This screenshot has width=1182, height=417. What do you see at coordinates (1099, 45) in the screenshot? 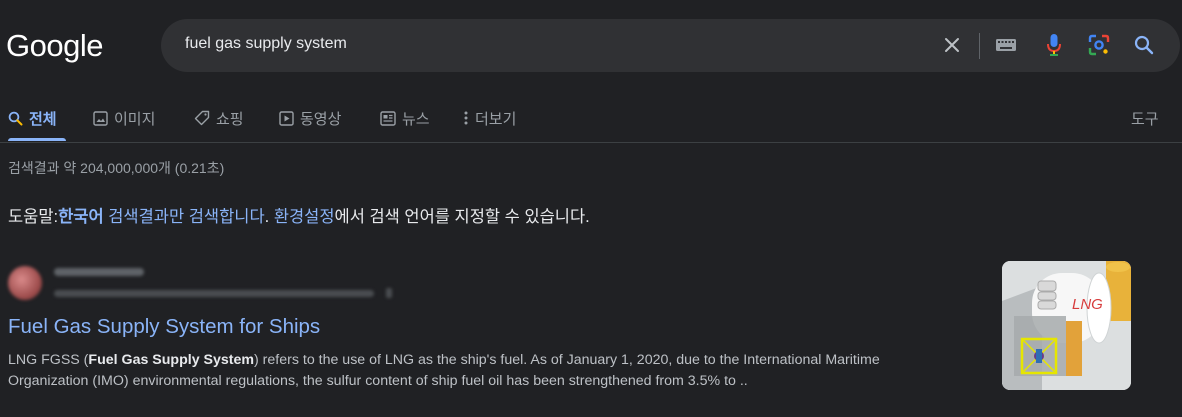
I see `lens-icon` at bounding box center [1099, 45].